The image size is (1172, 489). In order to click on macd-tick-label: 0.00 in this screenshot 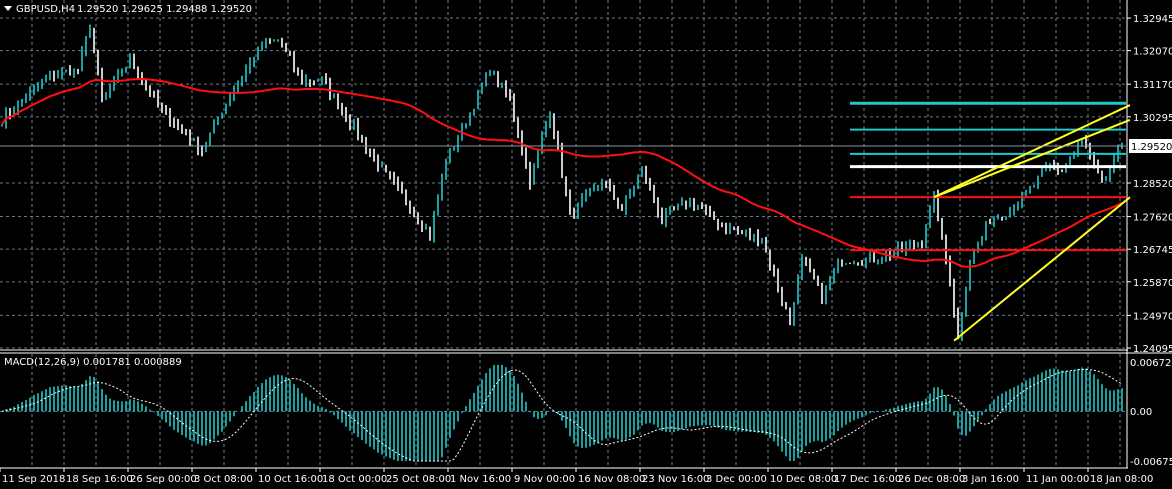, I will do `click(1141, 412)`.